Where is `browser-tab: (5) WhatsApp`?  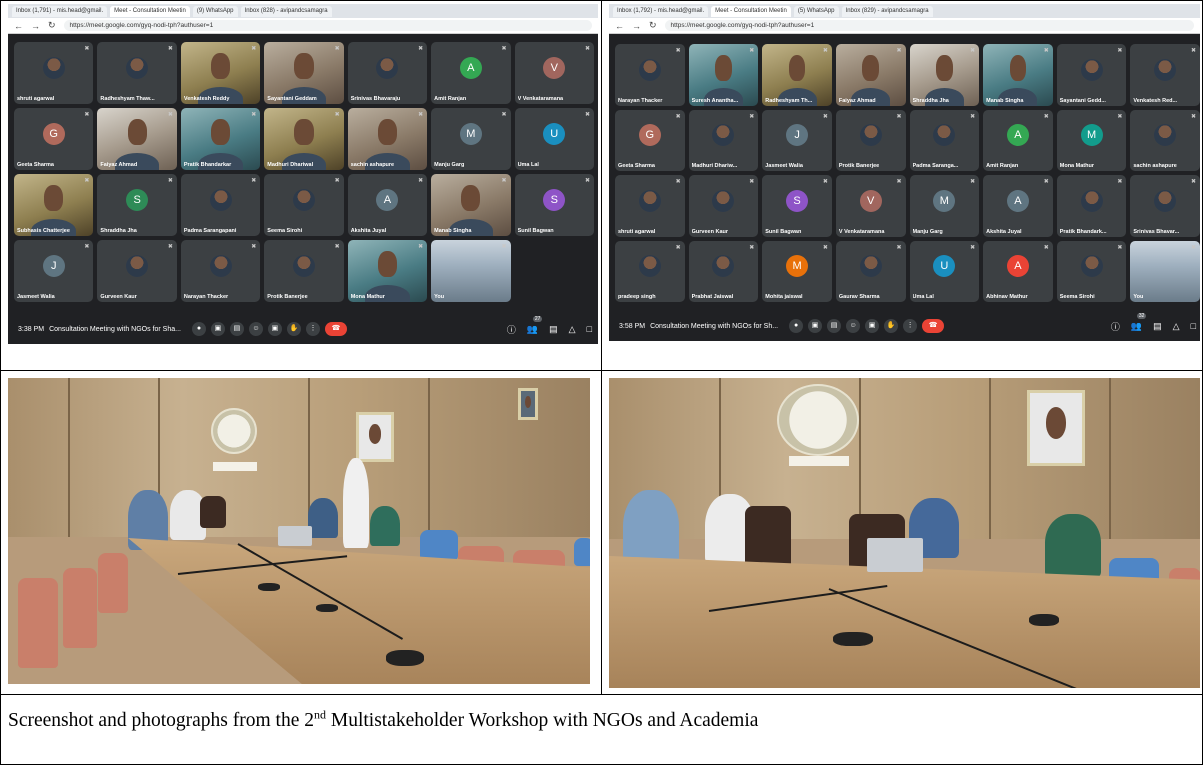 browser-tab: (5) WhatsApp is located at coordinates (816, 11).